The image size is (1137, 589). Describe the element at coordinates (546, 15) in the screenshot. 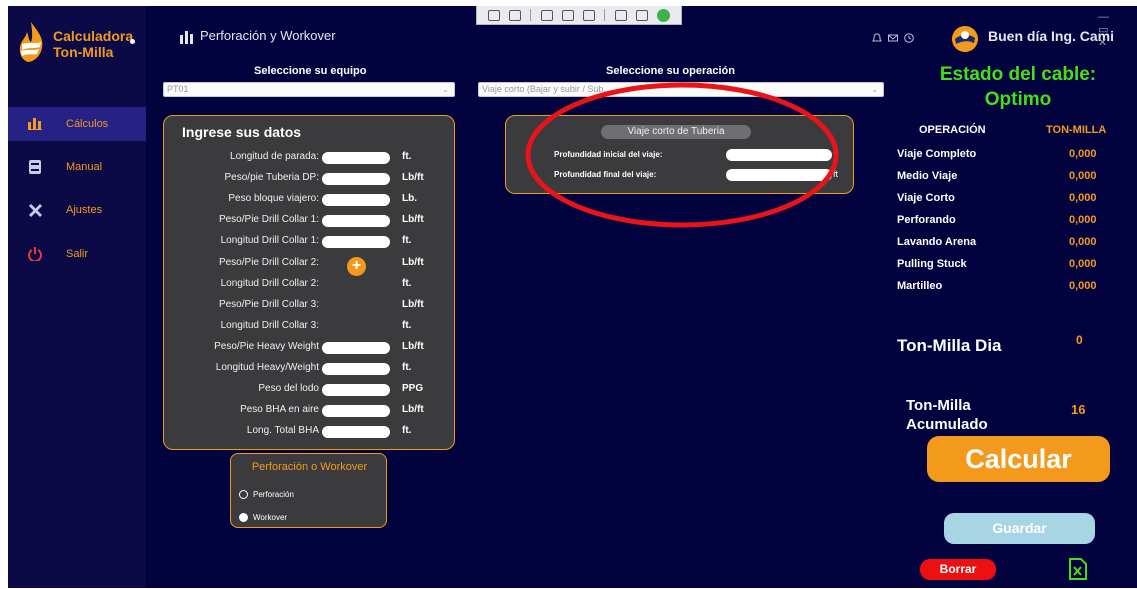

I see `window-capture-icon` at that location.